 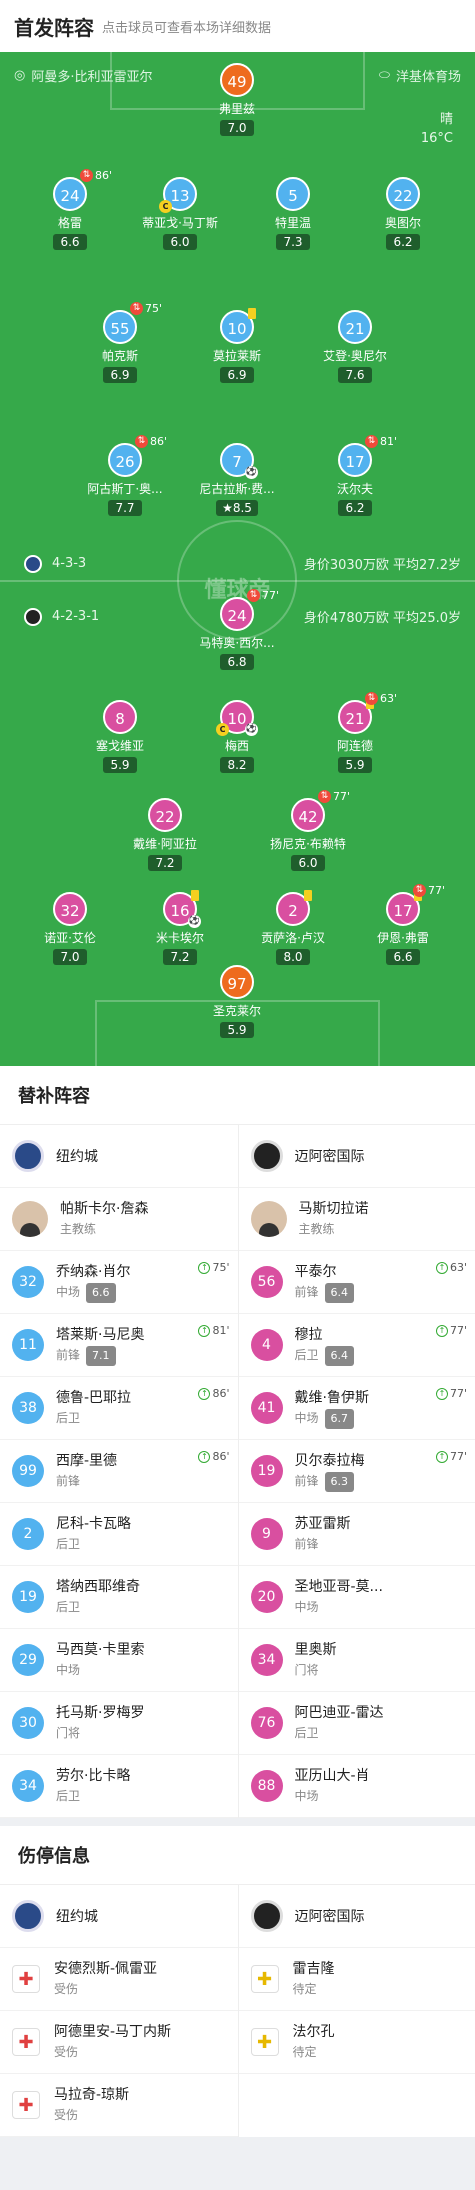 I want to click on pitch-player: 42⇅77' 扬尼克·布赖特 6.0, so click(x=308, y=834).